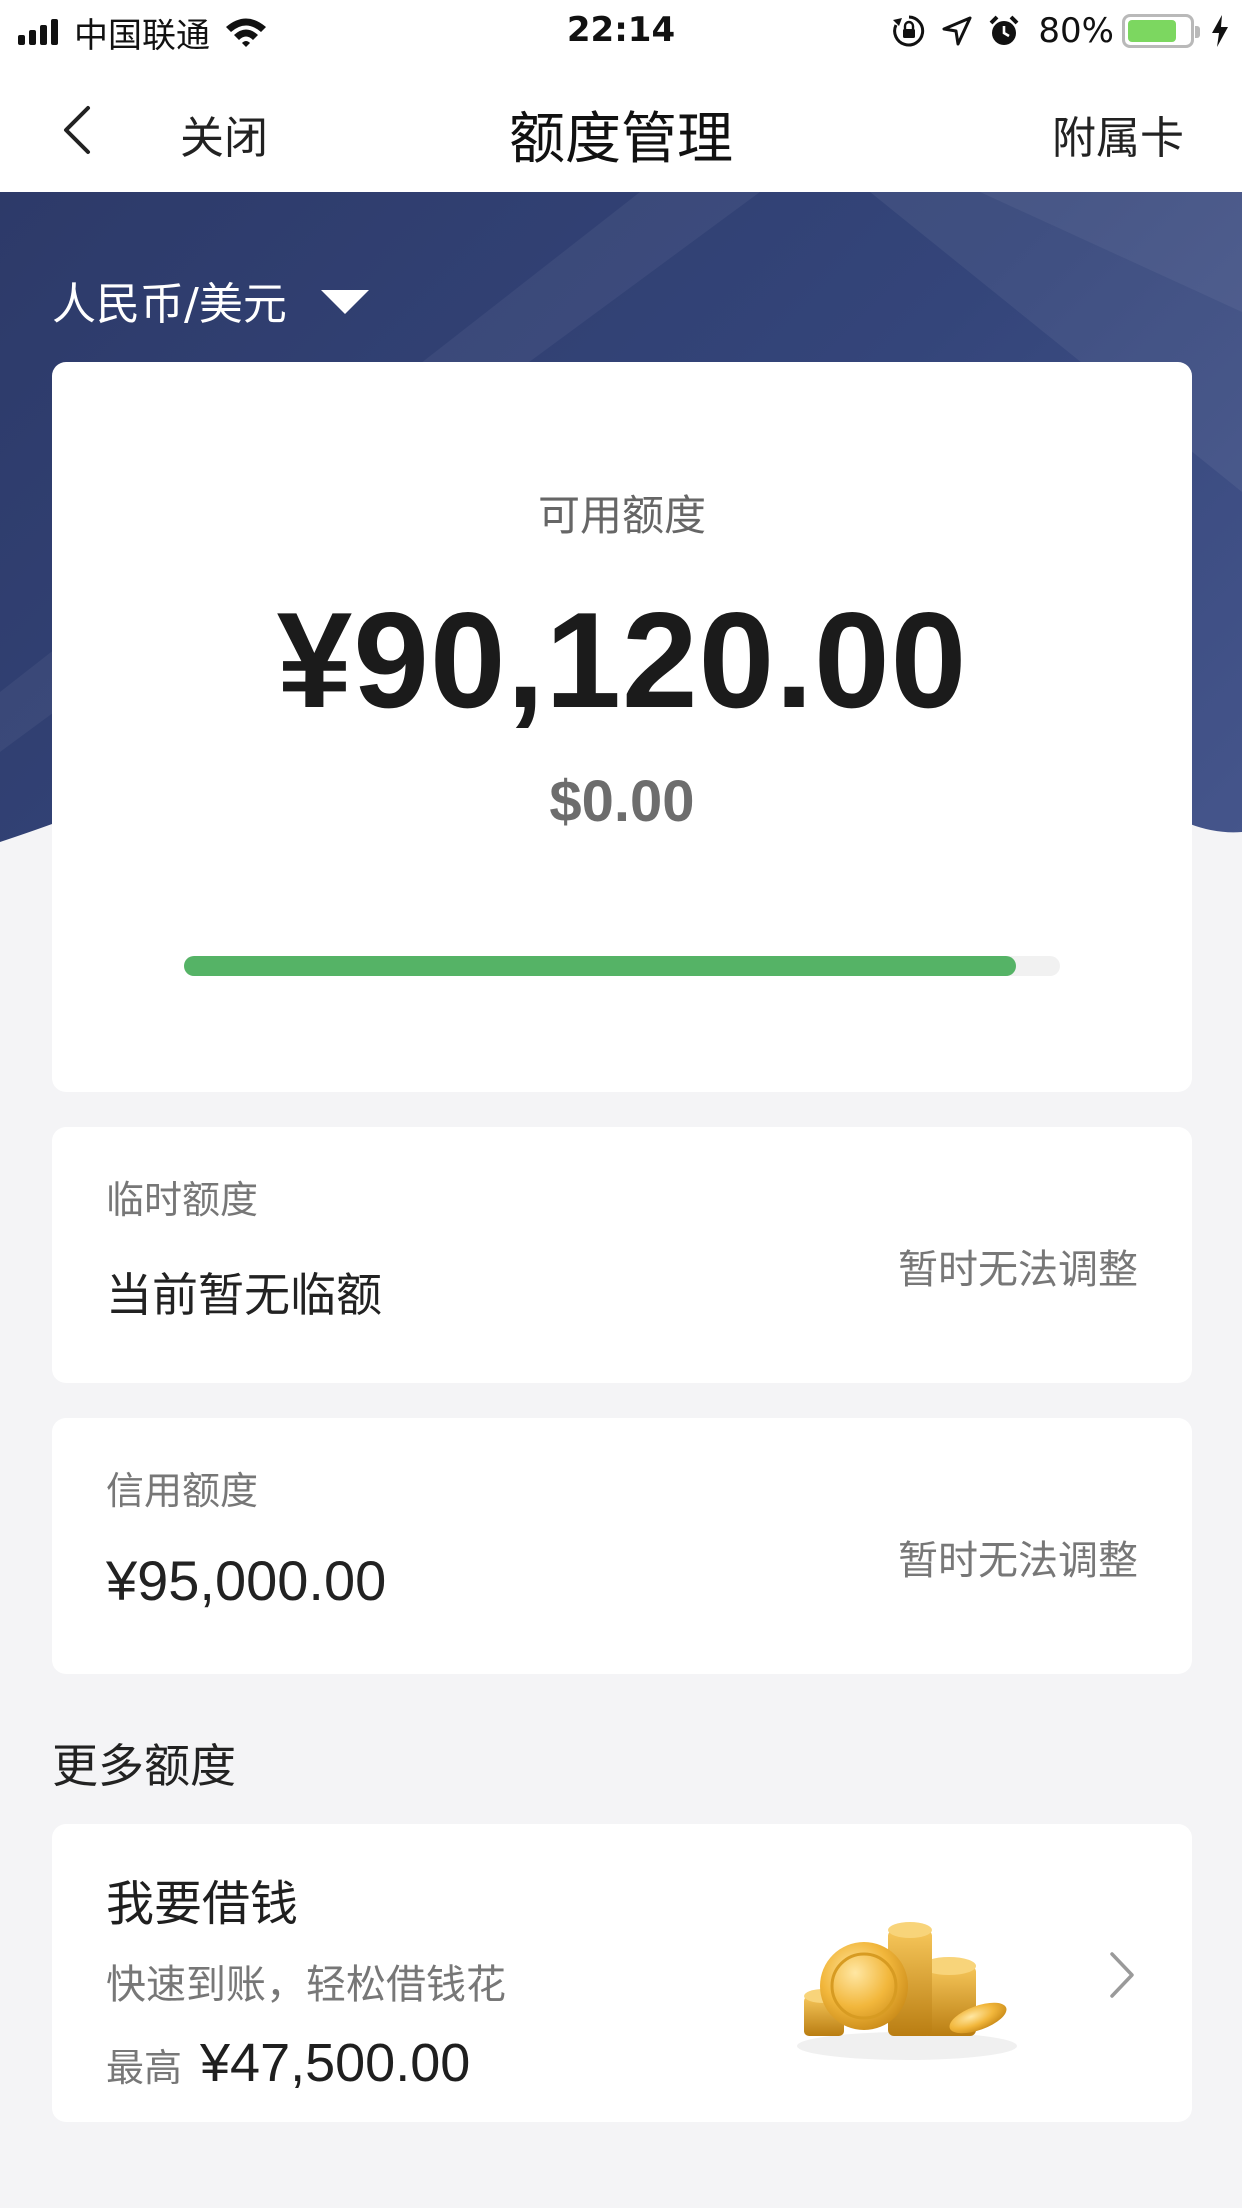 This screenshot has height=2208, width=1242. What do you see at coordinates (622, 1546) in the screenshot?
I see `credit-limit-card: 信用额度 ¥95,000.00 暂时无法调整` at bounding box center [622, 1546].